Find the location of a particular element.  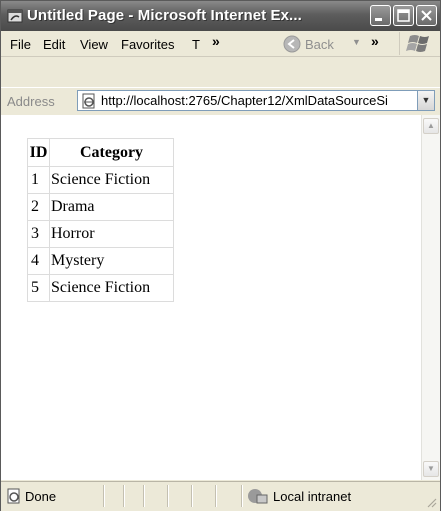

status-text: Done is located at coordinates (41, 496).